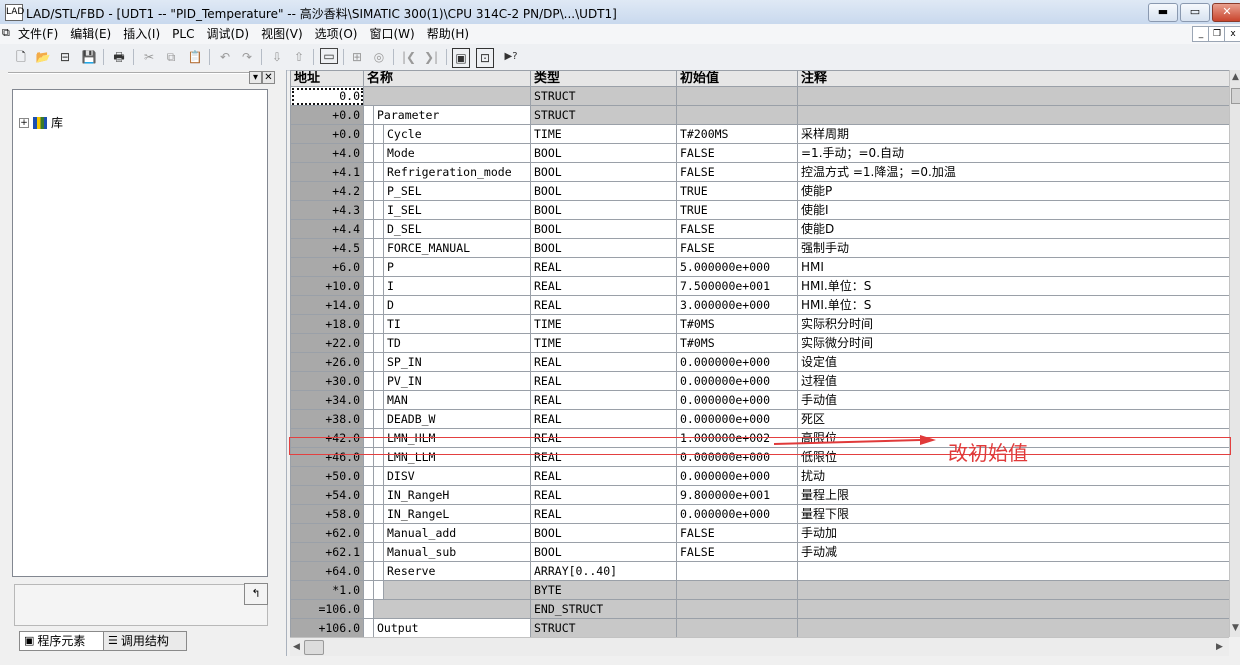  I want to click on minimize-button: ▬, so click(1163, 12).